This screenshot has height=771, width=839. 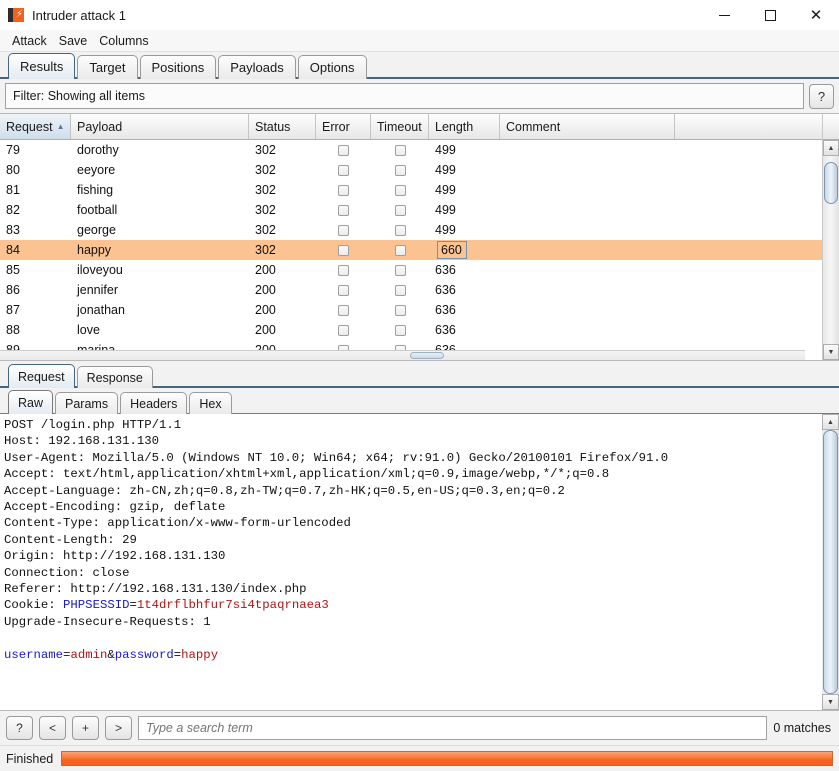 I want to click on cell-payload: dorothy, so click(x=160, y=150).